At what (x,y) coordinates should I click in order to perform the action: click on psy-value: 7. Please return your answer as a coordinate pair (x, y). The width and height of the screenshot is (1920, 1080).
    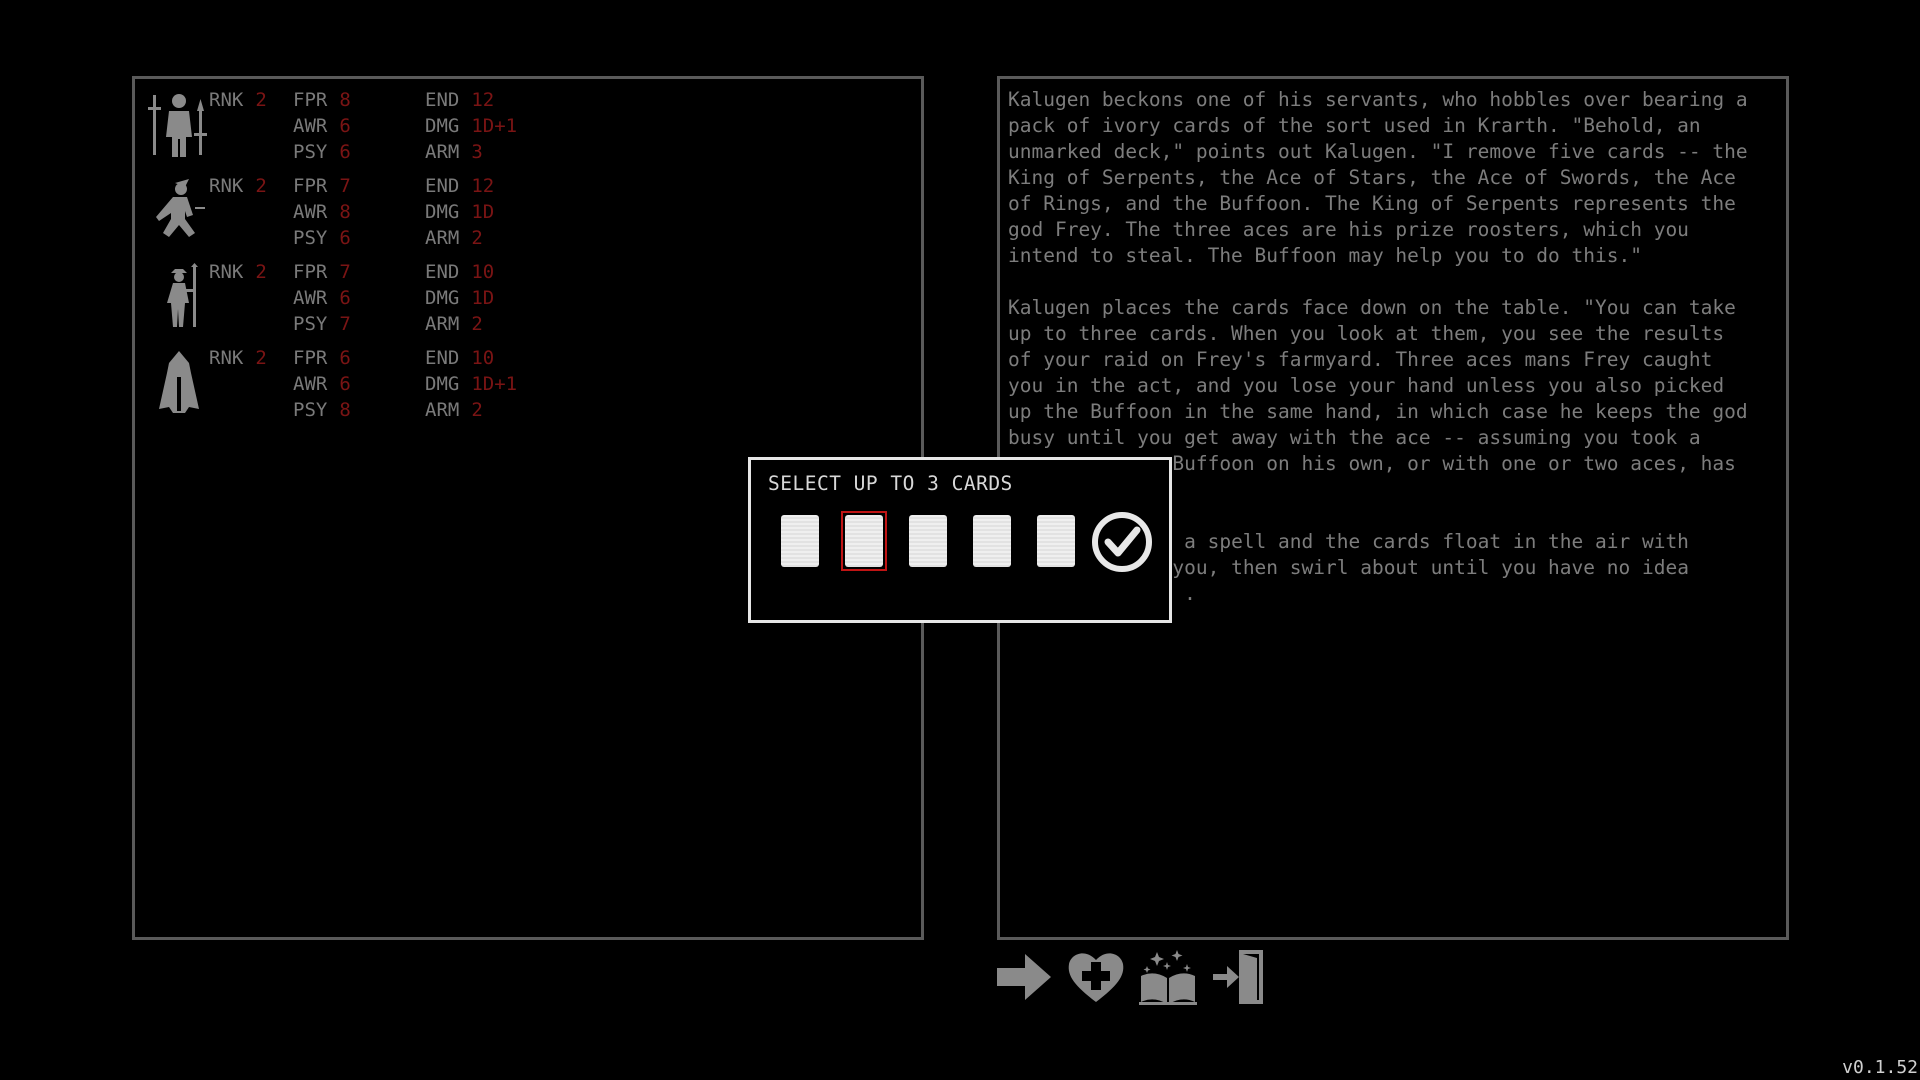
    Looking at the image, I should click on (345, 324).